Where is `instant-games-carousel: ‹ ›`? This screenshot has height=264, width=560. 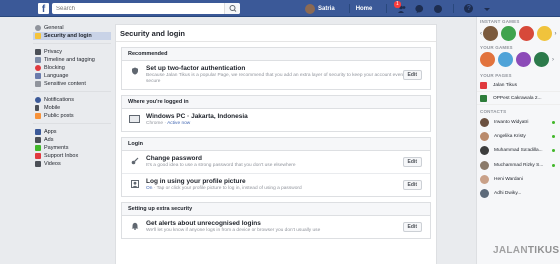
instant-games-carousel: ‹ › is located at coordinates (518, 34).